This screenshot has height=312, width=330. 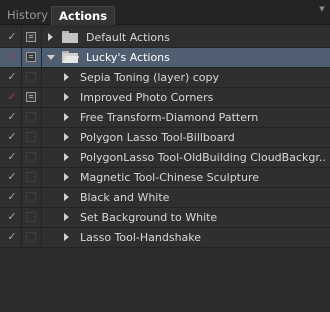 I want to click on action-label: Lasso Tool-Handshake, so click(x=141, y=237).